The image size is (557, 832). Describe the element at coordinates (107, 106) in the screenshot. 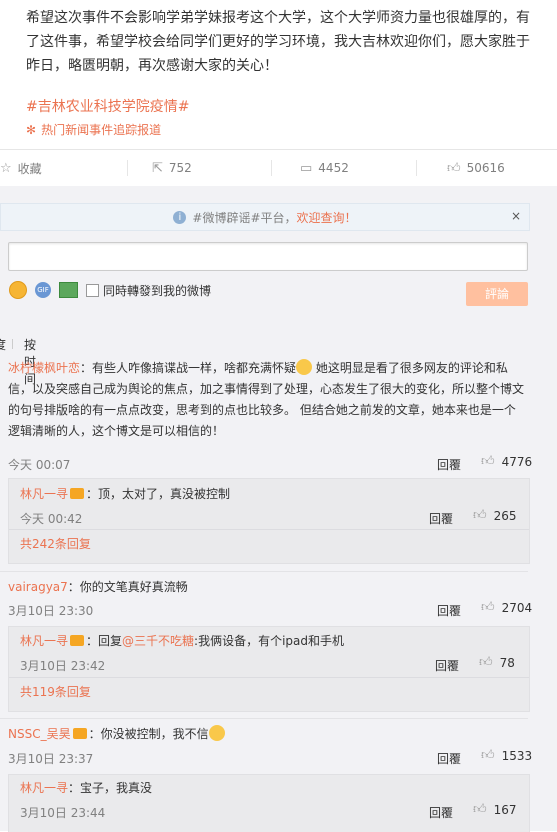

I see `post-hashtag: #吉林农业科技学院疫情#` at that location.